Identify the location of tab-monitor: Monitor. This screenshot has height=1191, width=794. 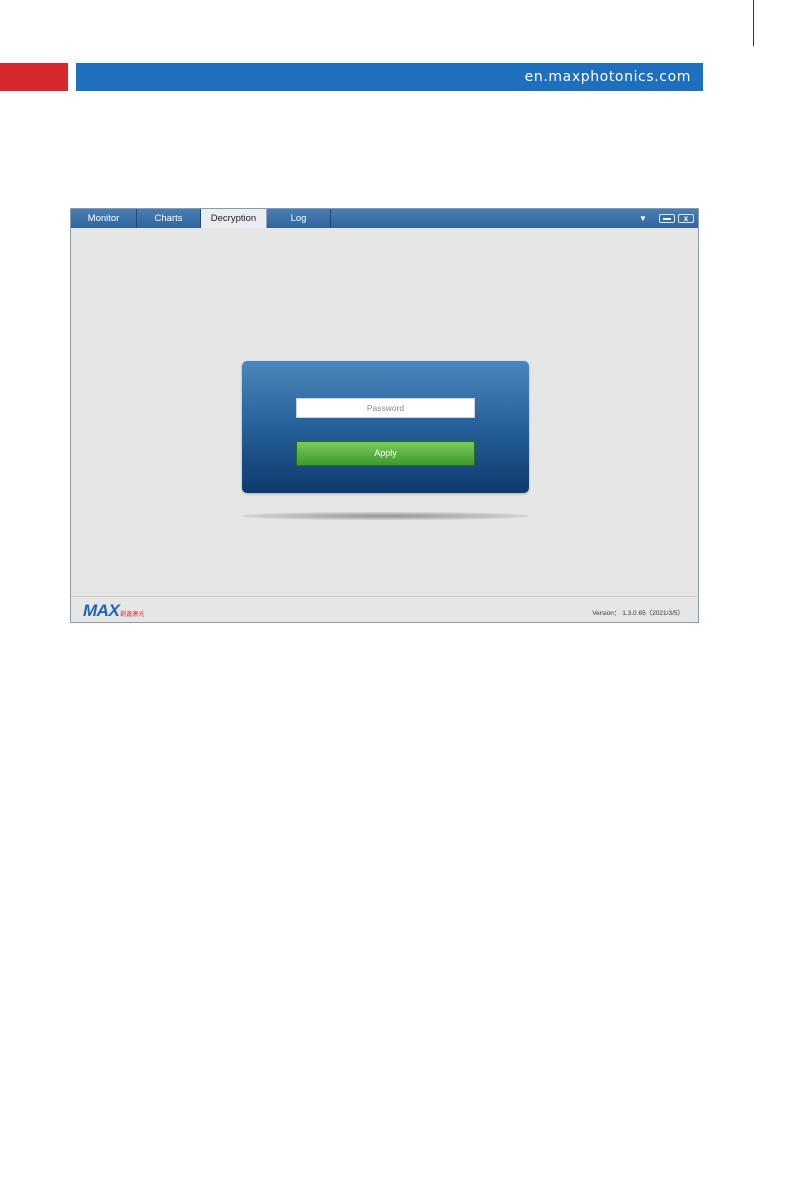
(104, 218).